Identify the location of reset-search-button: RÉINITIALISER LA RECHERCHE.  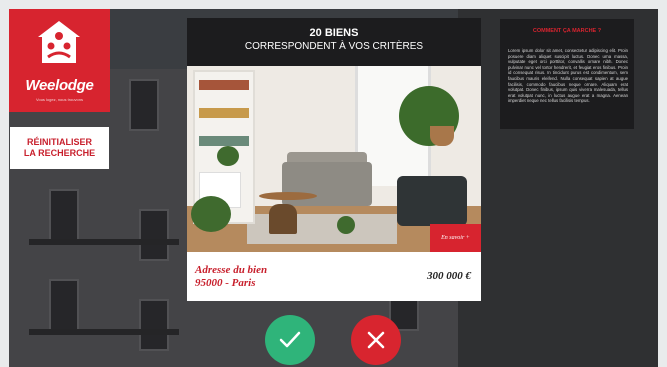
(59, 148).